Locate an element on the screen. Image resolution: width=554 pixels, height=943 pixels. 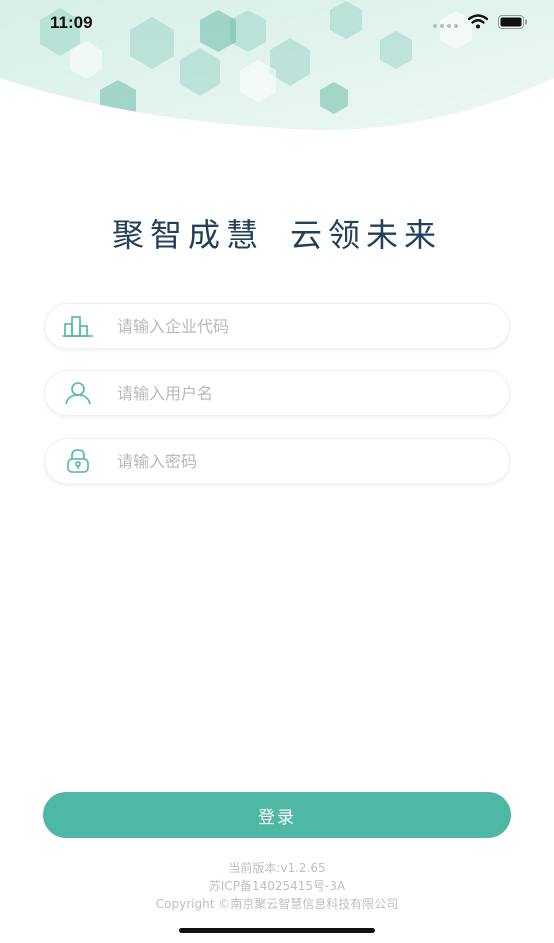
lock-icon is located at coordinates (78, 461).